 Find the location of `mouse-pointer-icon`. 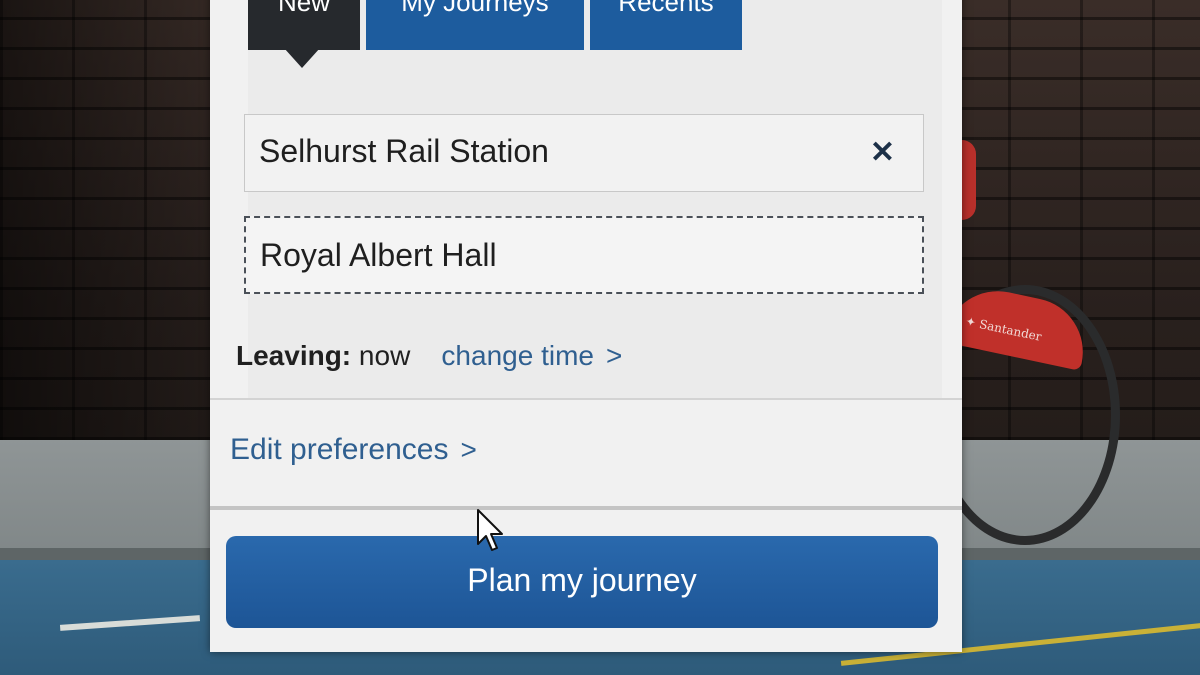

mouse-pointer-icon is located at coordinates (490, 530).